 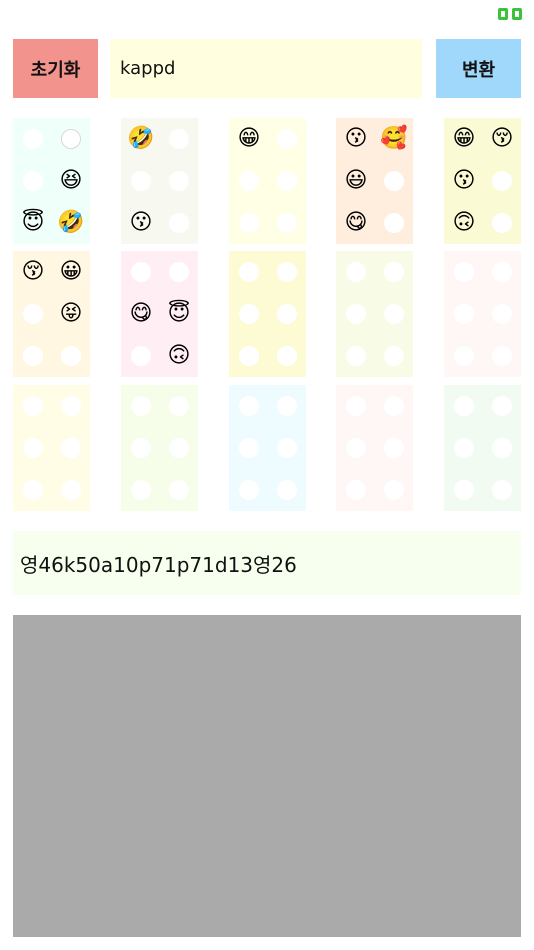 What do you see at coordinates (478, 68) in the screenshot?
I see `convert-button: 변환` at bounding box center [478, 68].